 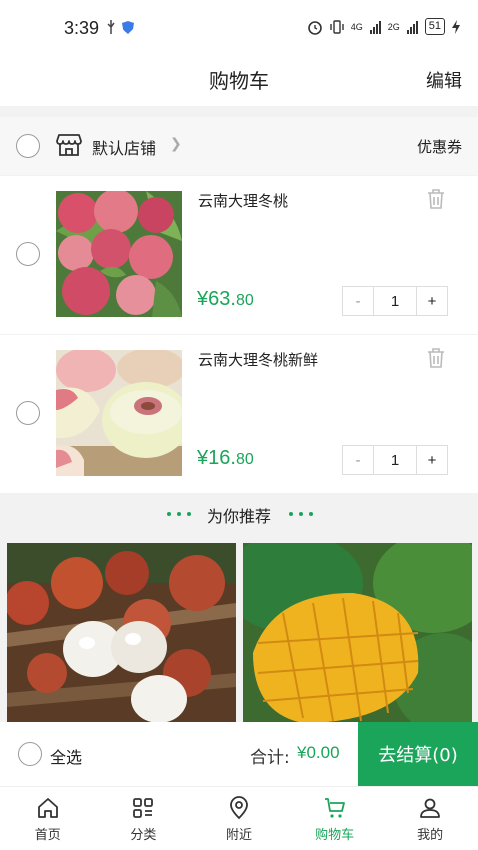 I want to click on checkout-button: 去结算(0), so click(x=418, y=754).